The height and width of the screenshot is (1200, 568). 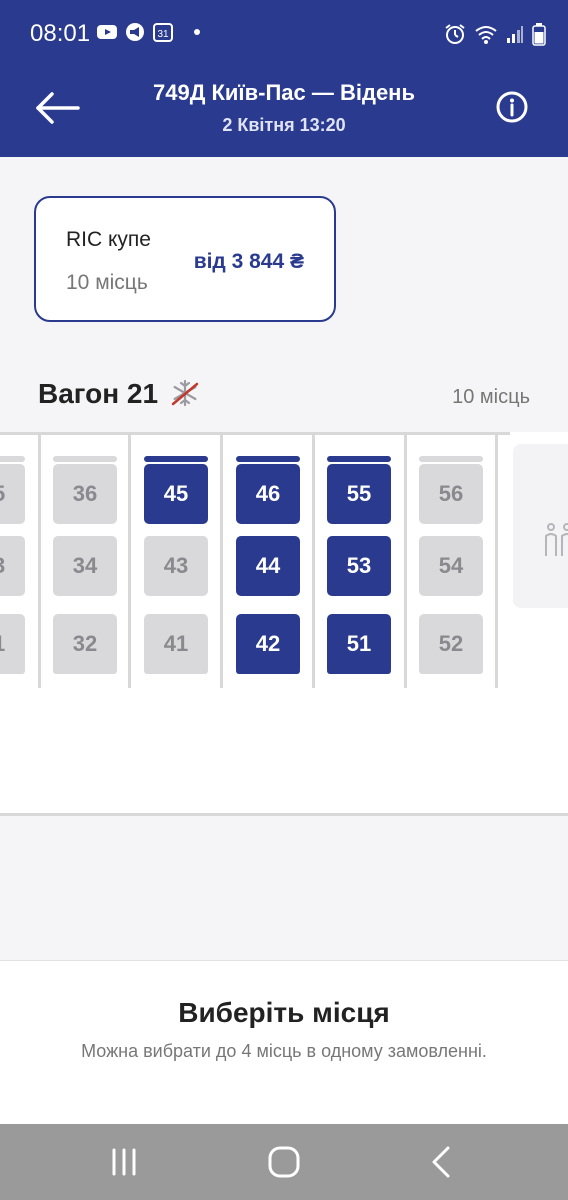 I want to click on seat-46: 46, so click(x=268, y=494).